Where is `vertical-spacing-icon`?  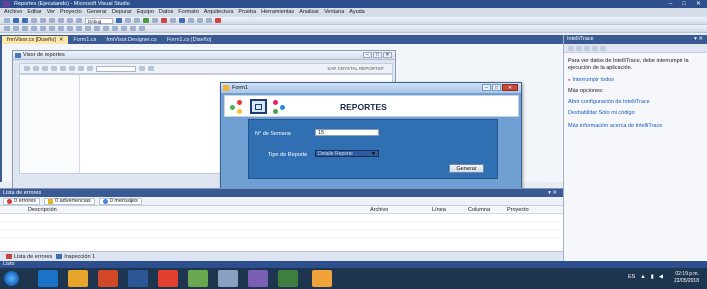 vertical-spacing-icon is located at coordinates (97, 28).